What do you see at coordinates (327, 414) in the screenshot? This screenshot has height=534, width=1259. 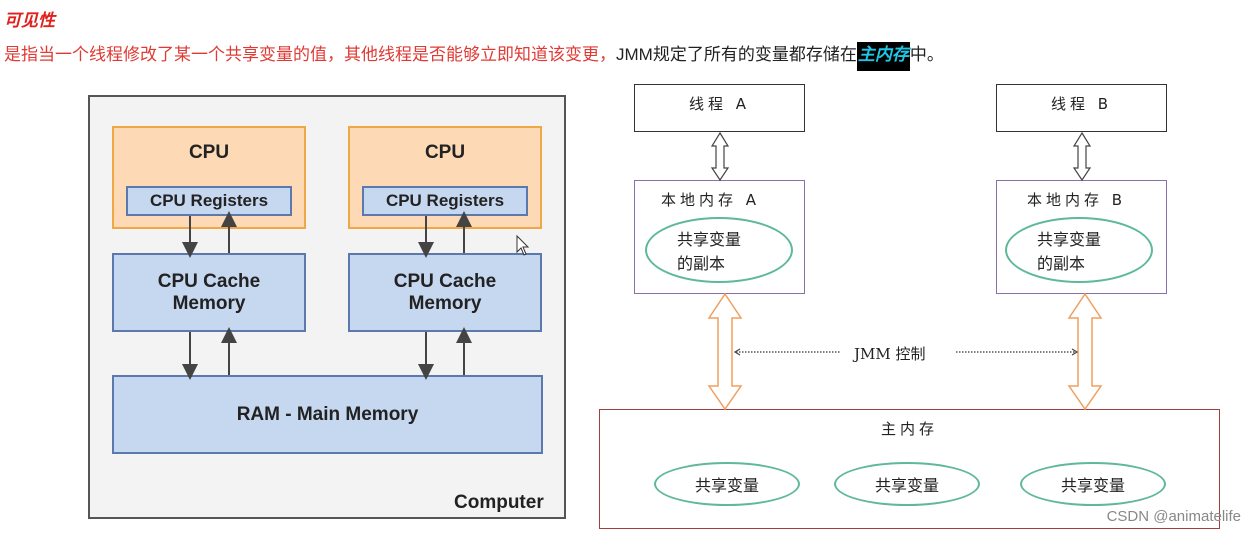 I see `ram-main-memory: RAM - Main Memory` at bounding box center [327, 414].